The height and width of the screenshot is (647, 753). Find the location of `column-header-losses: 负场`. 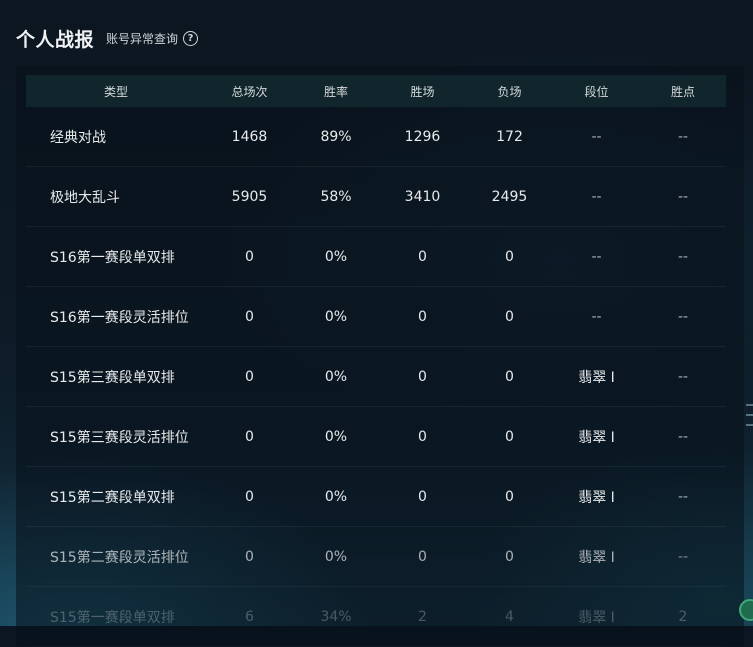

column-header-losses: 负场 is located at coordinates (509, 91).